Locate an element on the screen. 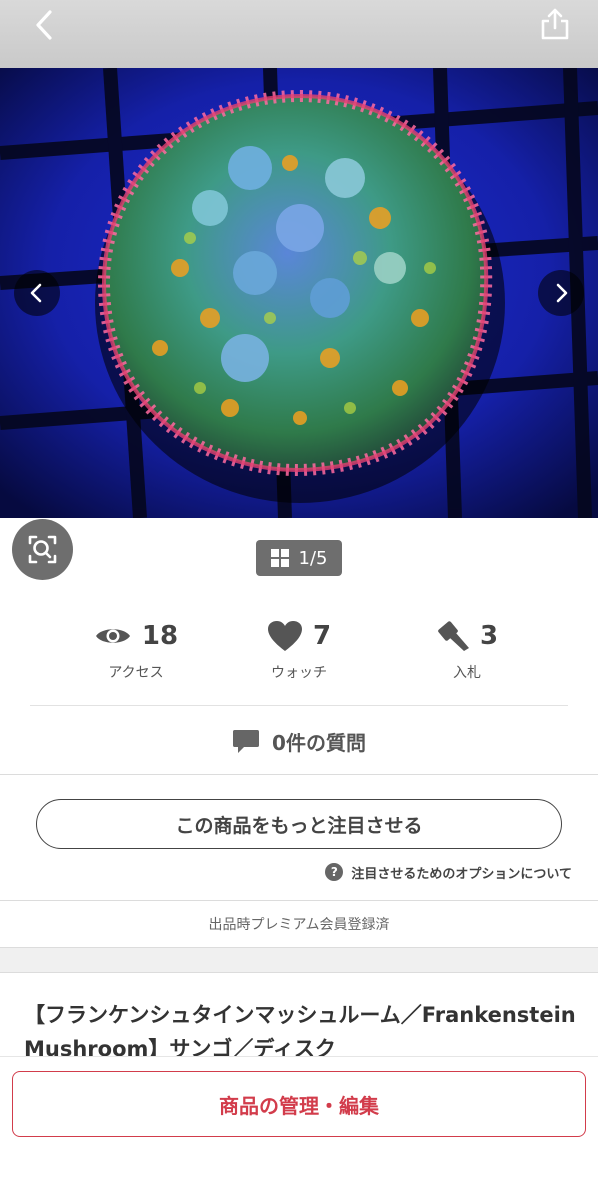 The image size is (598, 1200). stats-row: 18 アクセス 7 ウォッチ 3 入札 is located at coordinates (299, 652).